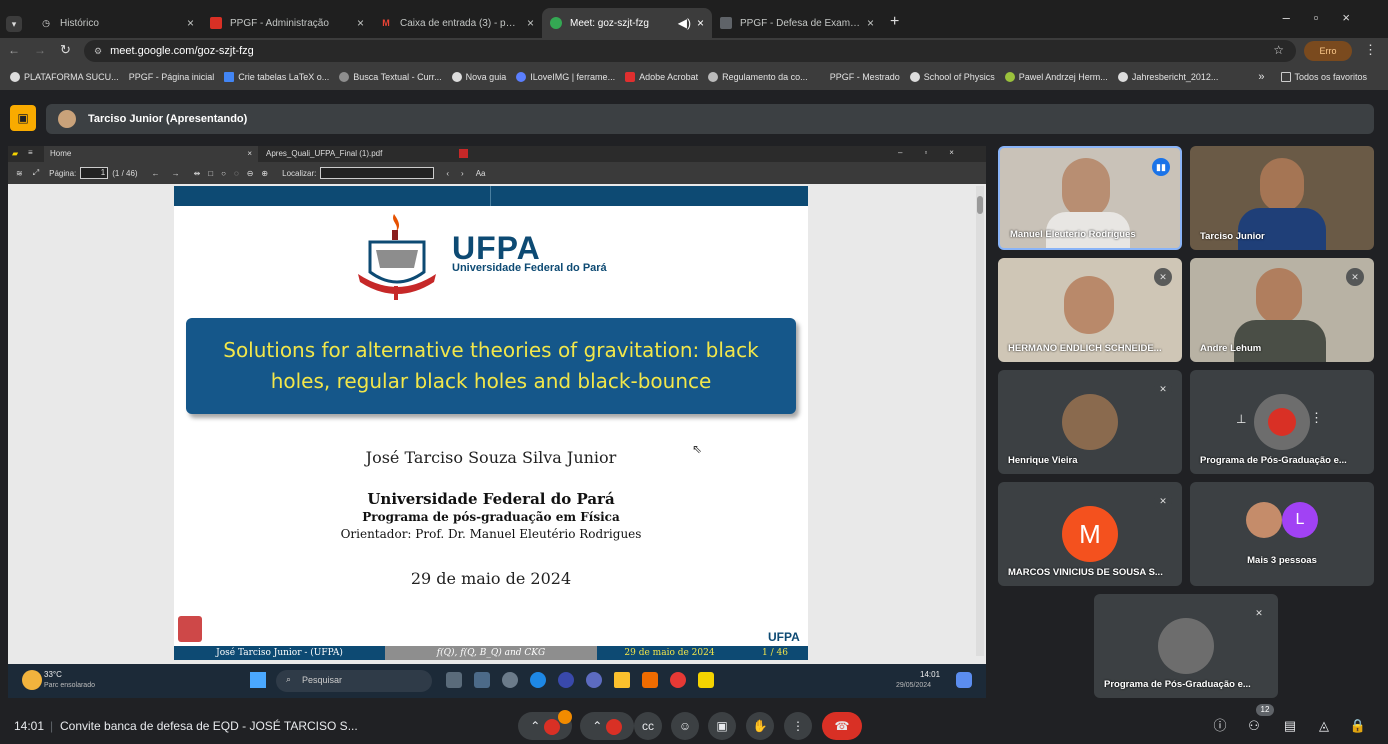 Image resolution: width=1388 pixels, height=744 pixels. I want to click on activities-icon: ◬, so click(1324, 726).